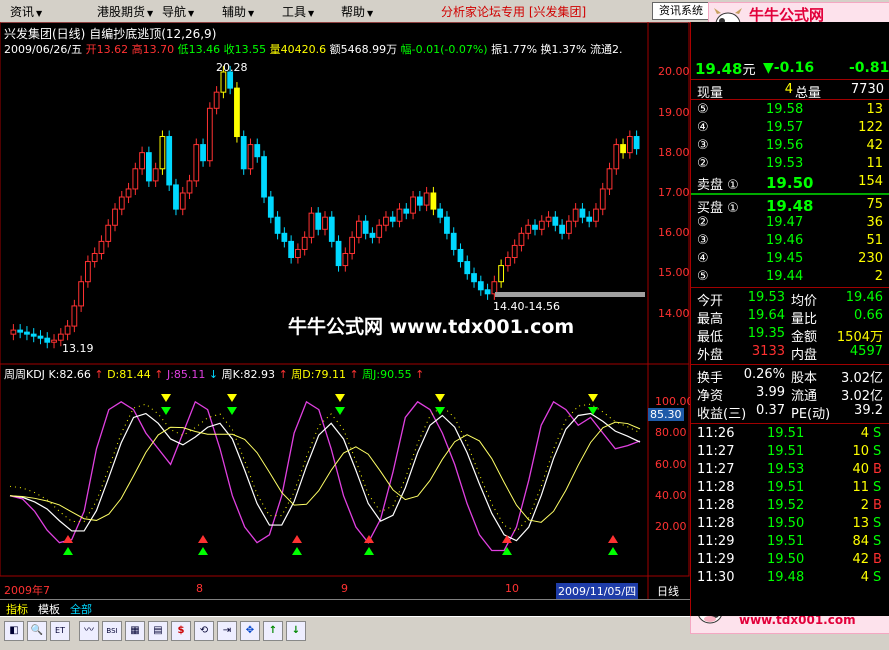 This screenshot has height=650, width=889. What do you see at coordinates (671, 464) in the screenshot?
I see `kdj-tick: 60.00` at bounding box center [671, 464].